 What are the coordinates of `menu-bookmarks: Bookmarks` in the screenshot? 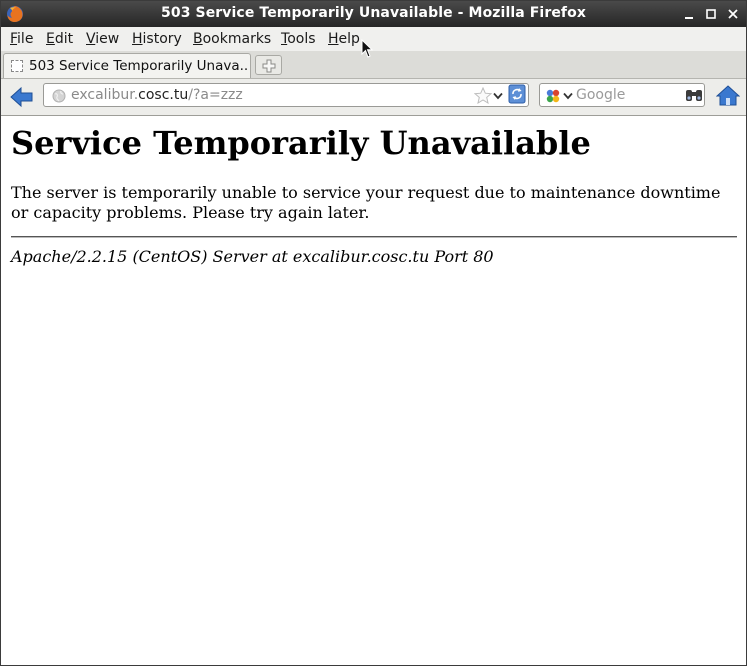 It's located at (232, 39).